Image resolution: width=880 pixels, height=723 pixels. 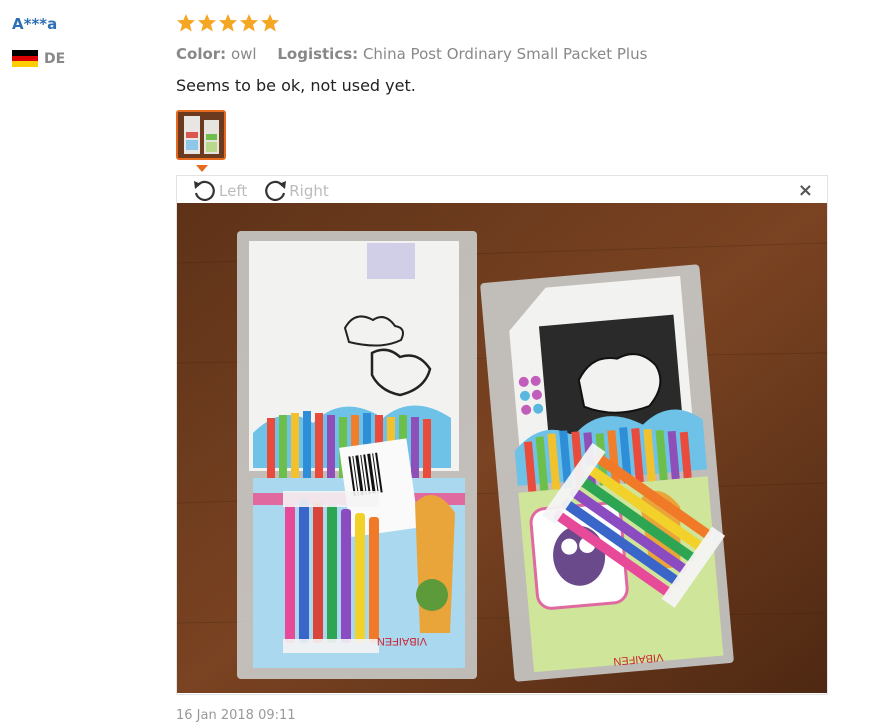 What do you see at coordinates (309, 191) in the screenshot?
I see `rotate-right-label: Right` at bounding box center [309, 191].